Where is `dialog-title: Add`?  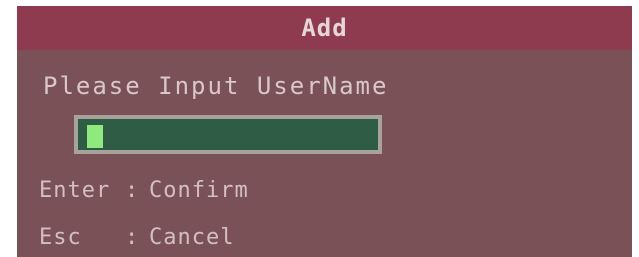
dialog-title: Add is located at coordinates (324, 28).